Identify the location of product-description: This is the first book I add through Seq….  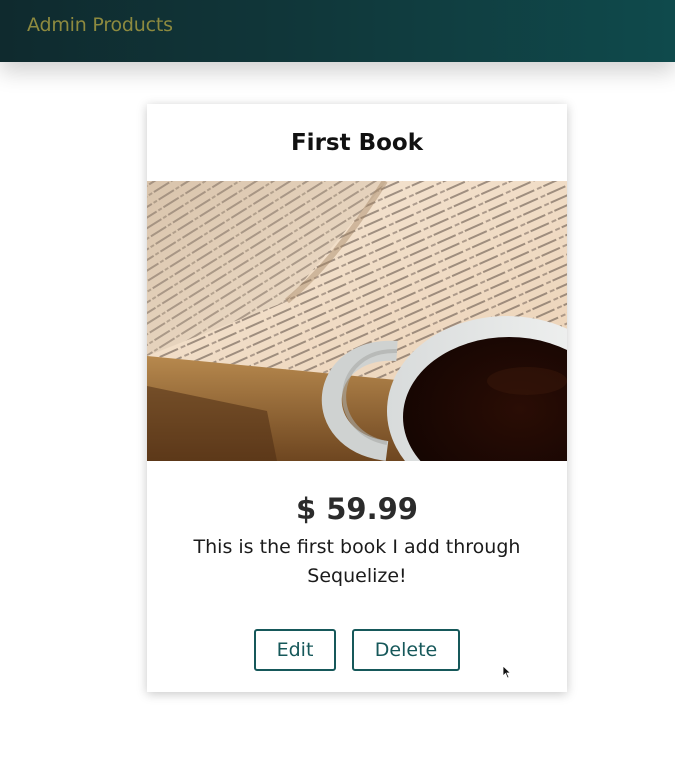
(357, 561).